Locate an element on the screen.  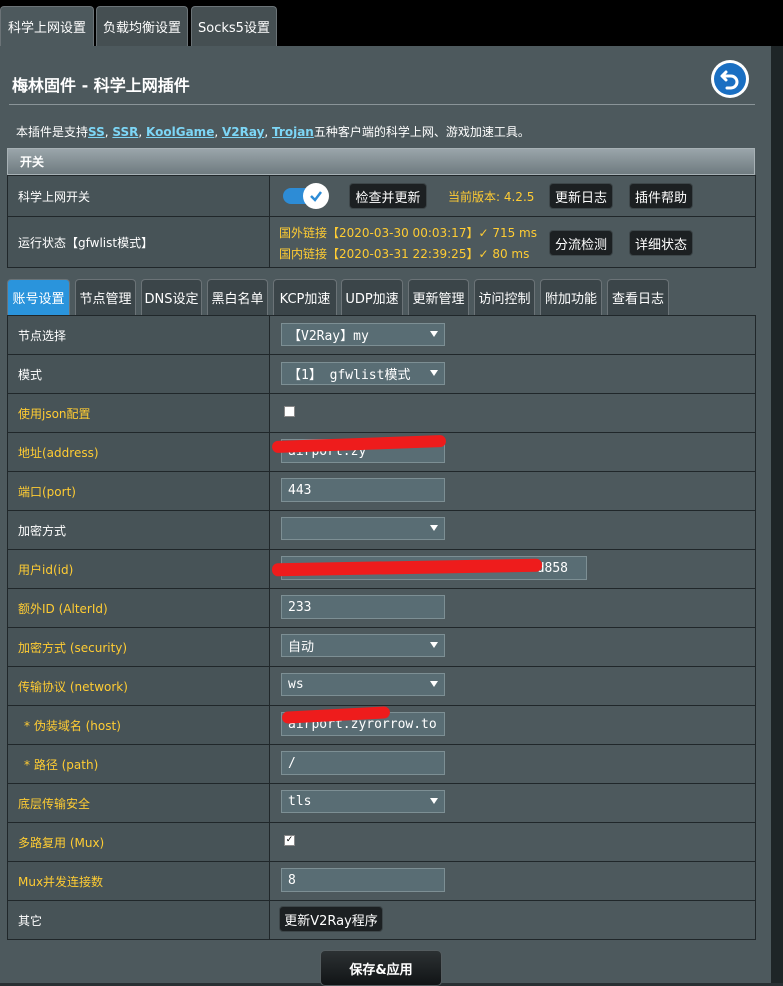
mode-value: 【1】 gfwlist模式 is located at coordinates (349, 375).